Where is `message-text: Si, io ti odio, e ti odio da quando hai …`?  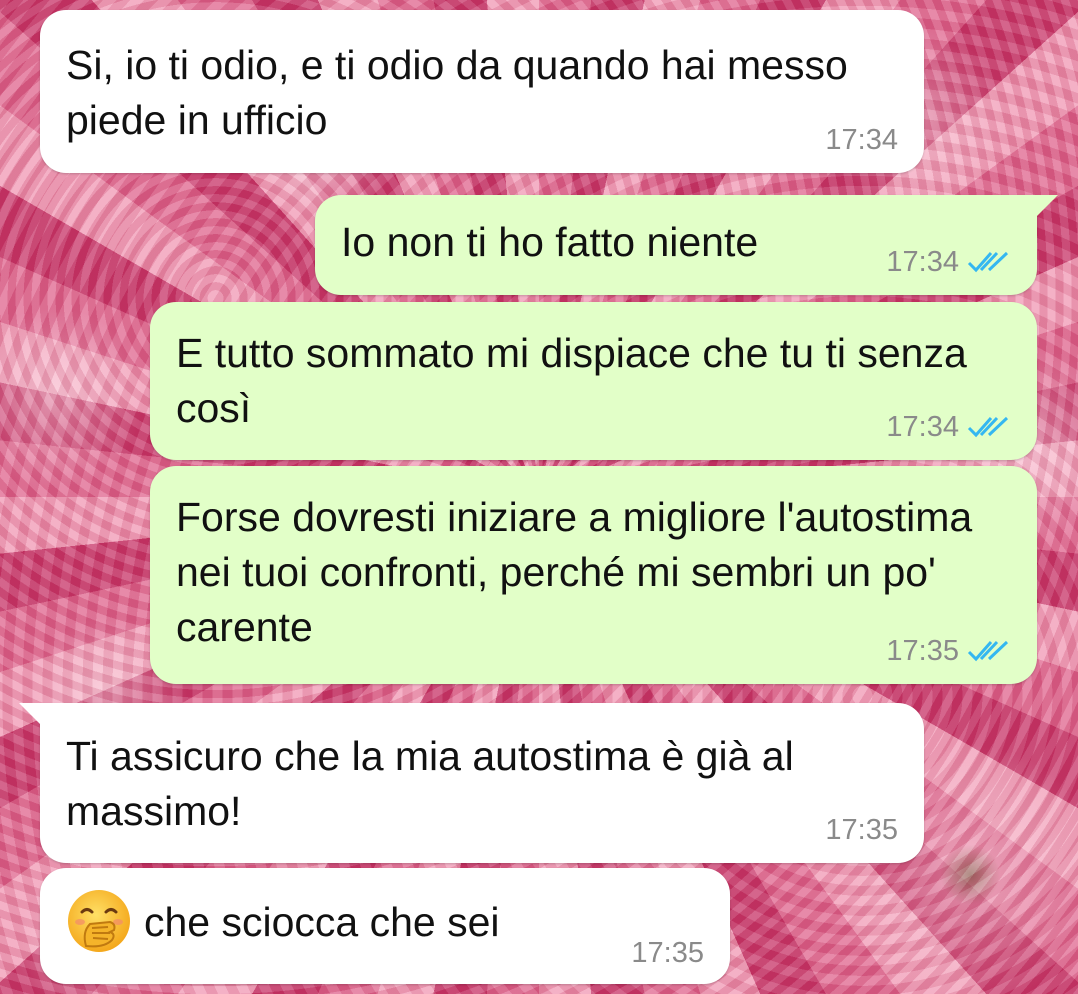
message-text: Si, io ti odio, e ti odio da quando hai … is located at coordinates (457, 92).